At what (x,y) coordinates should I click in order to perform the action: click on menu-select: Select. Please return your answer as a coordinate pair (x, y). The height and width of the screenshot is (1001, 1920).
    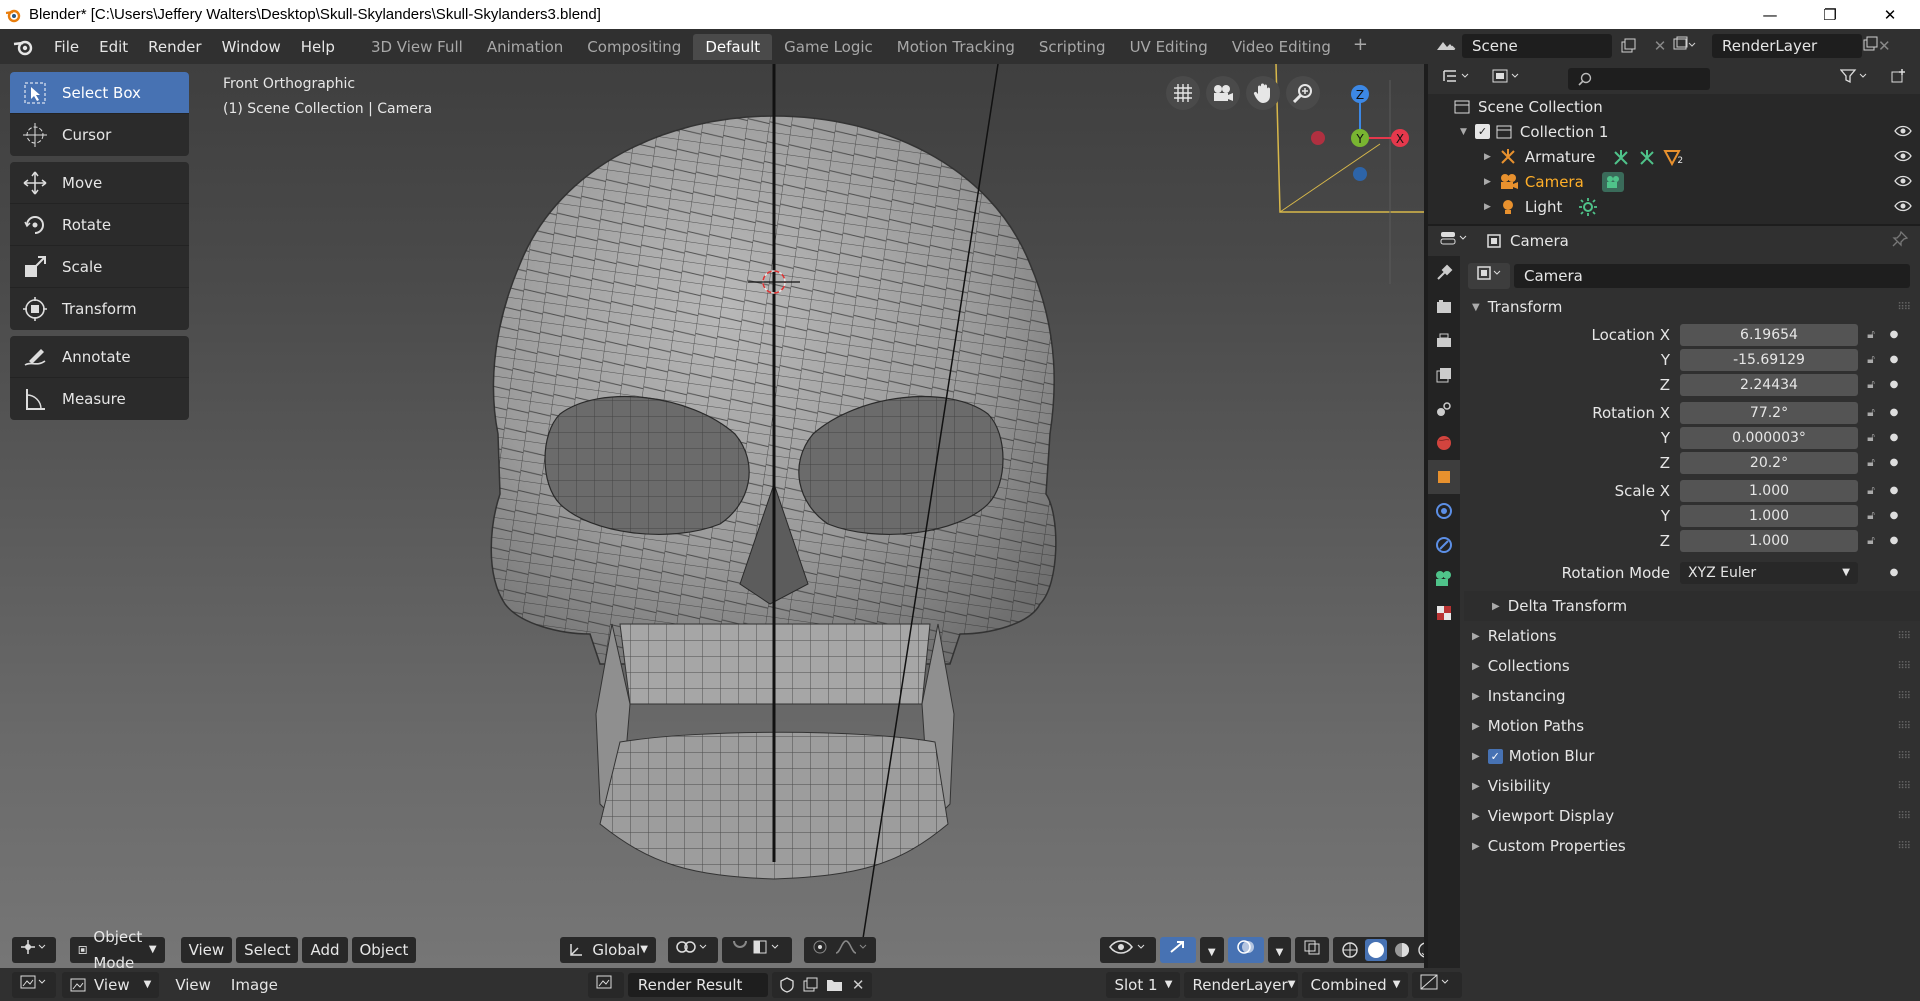
    Looking at the image, I should click on (267, 950).